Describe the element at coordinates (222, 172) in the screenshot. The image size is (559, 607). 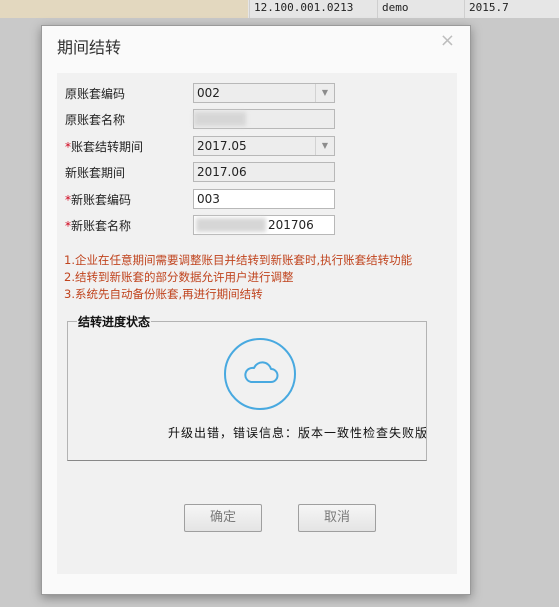
I see `new-period-value: 2017.06` at that location.